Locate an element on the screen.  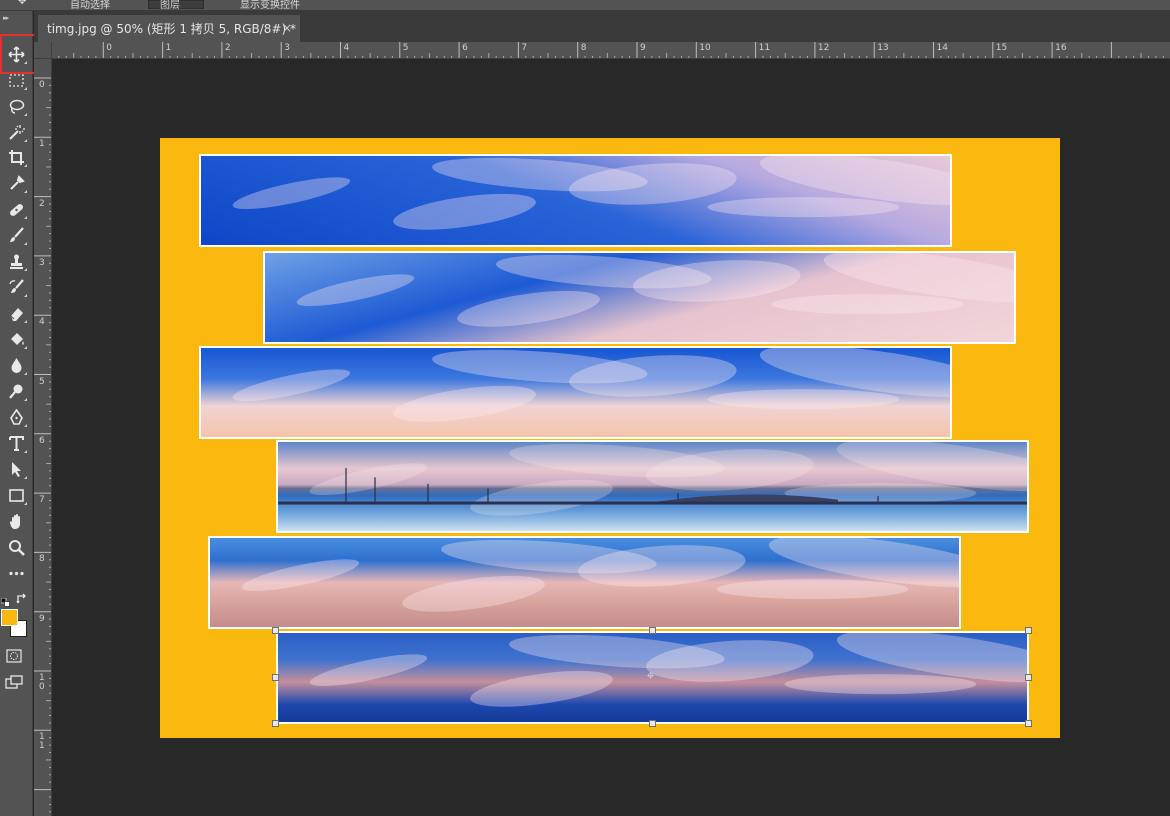
hand-tool is located at coordinates (16, 521).